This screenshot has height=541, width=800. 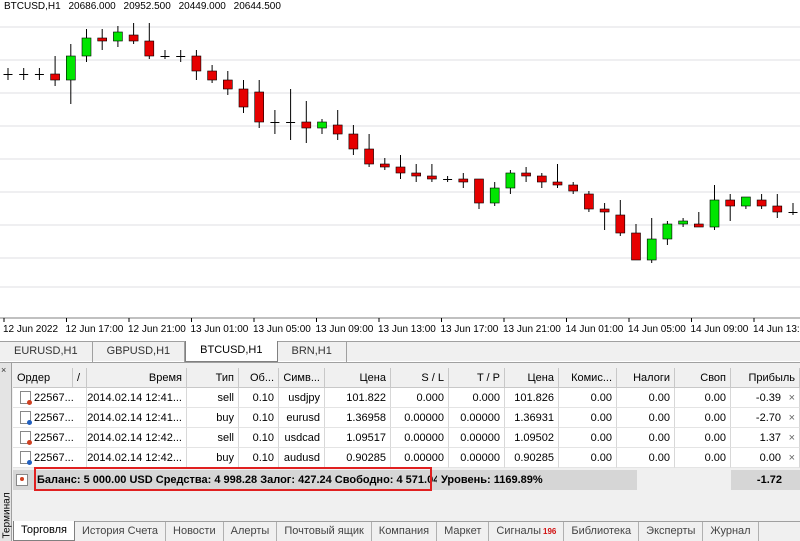 I want to click on chart-symbol: BTCUSD,H1, so click(x=32, y=6).